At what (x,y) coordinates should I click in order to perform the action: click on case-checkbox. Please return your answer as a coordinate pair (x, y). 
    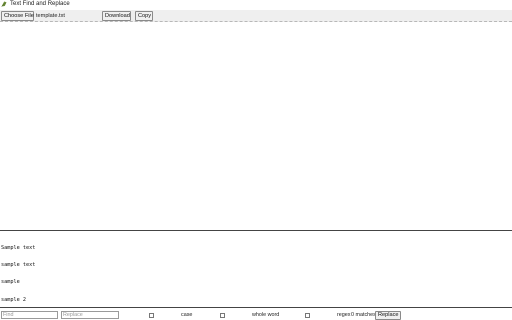
    Looking at the image, I should click on (151, 315).